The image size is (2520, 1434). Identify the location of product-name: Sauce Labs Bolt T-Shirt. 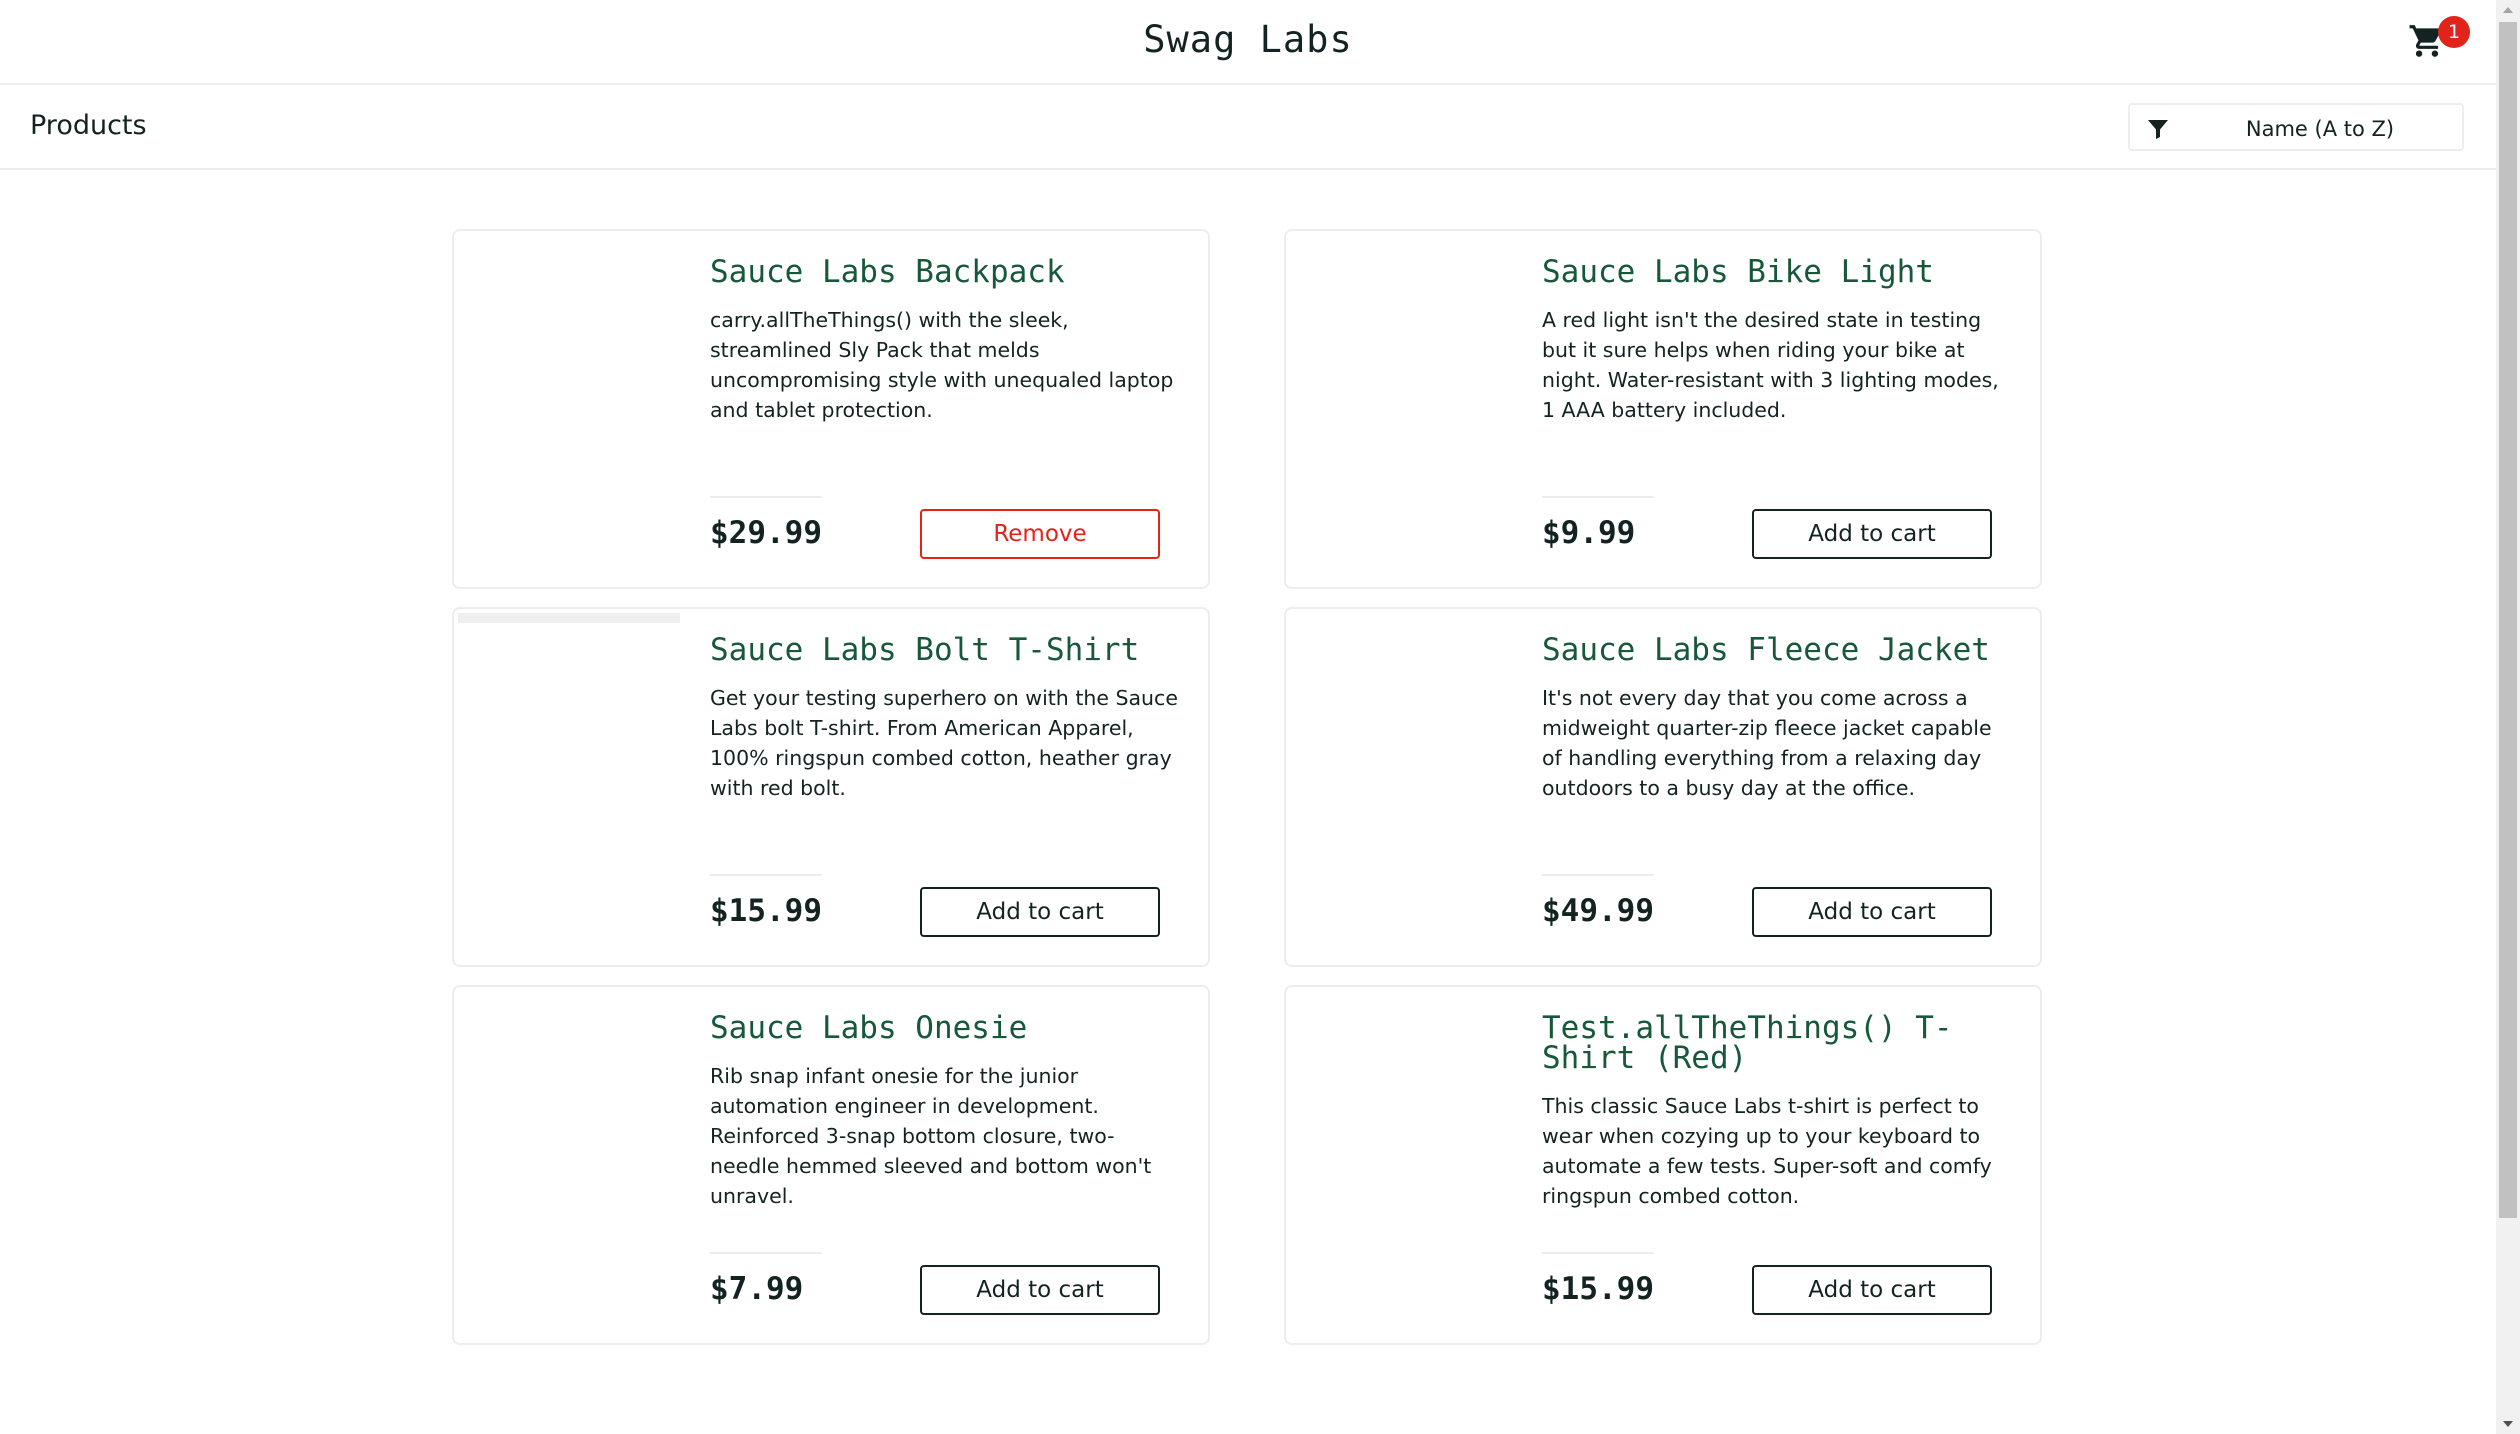
(945, 650).